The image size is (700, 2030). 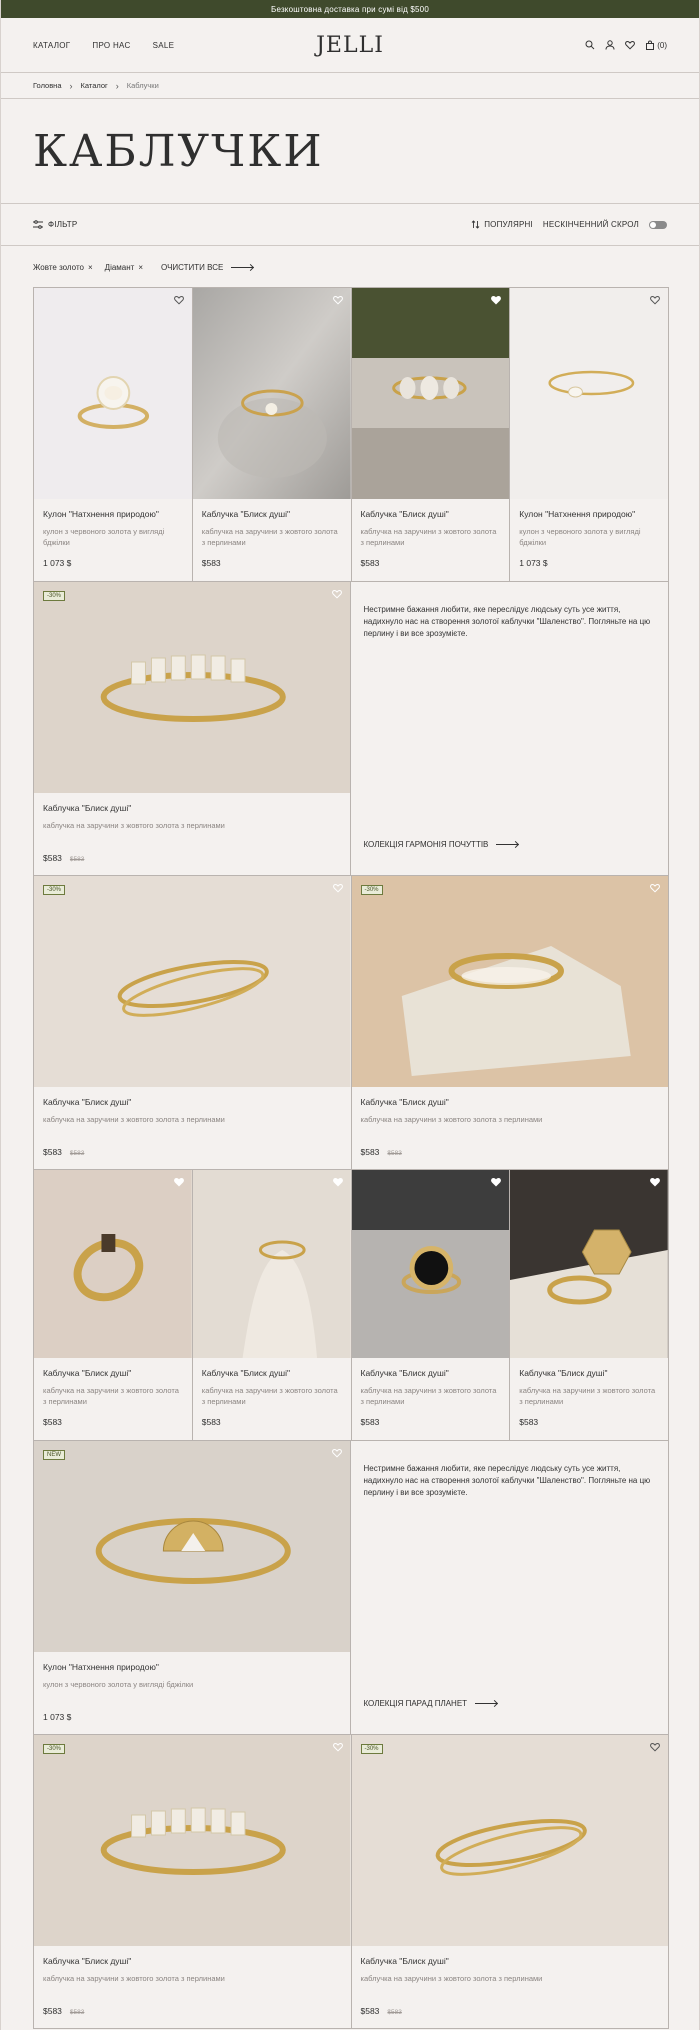 I want to click on page-title: КАБЛУЧКИ, so click(x=178, y=151).